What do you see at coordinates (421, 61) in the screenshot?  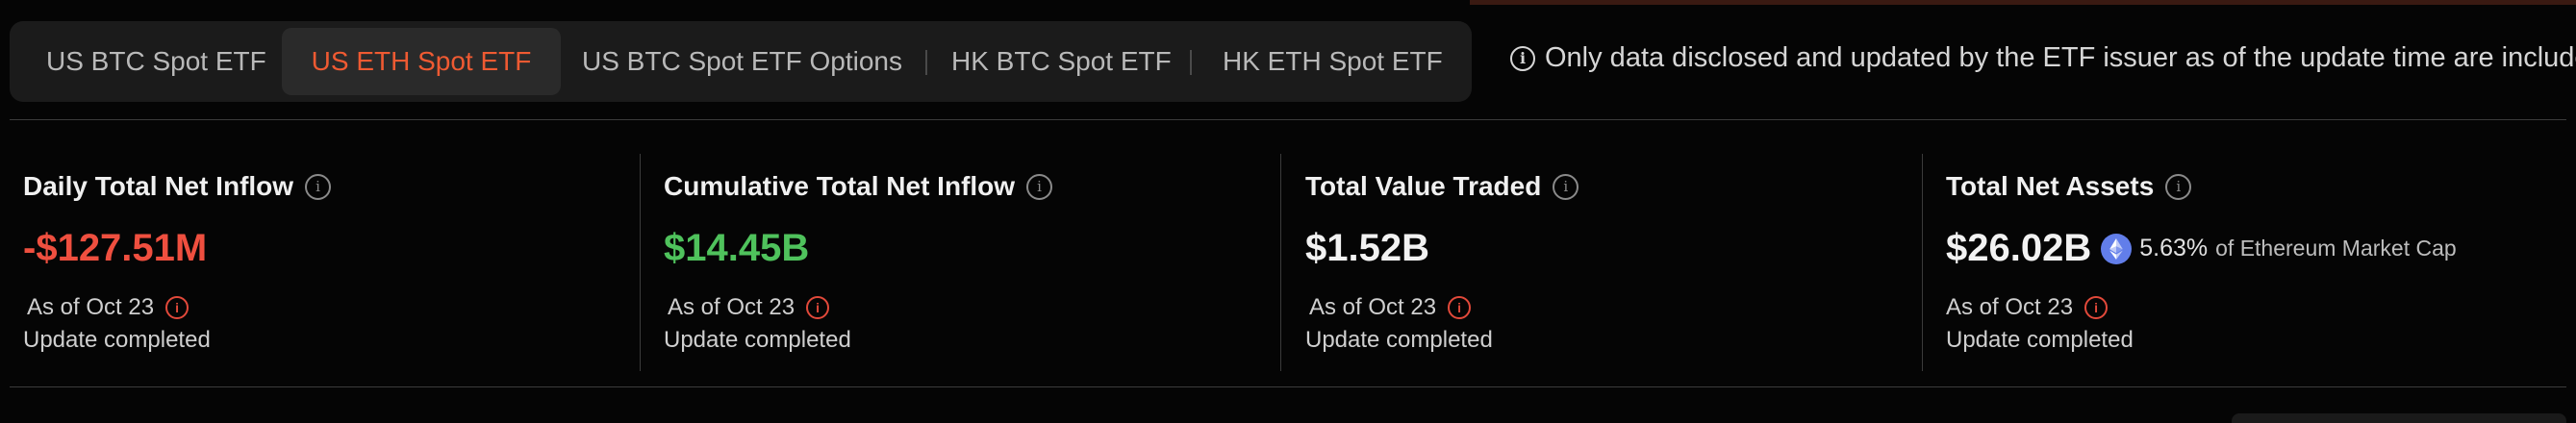 I see `tab-us-eth-spot-etf: US ETH Spot ETF` at bounding box center [421, 61].